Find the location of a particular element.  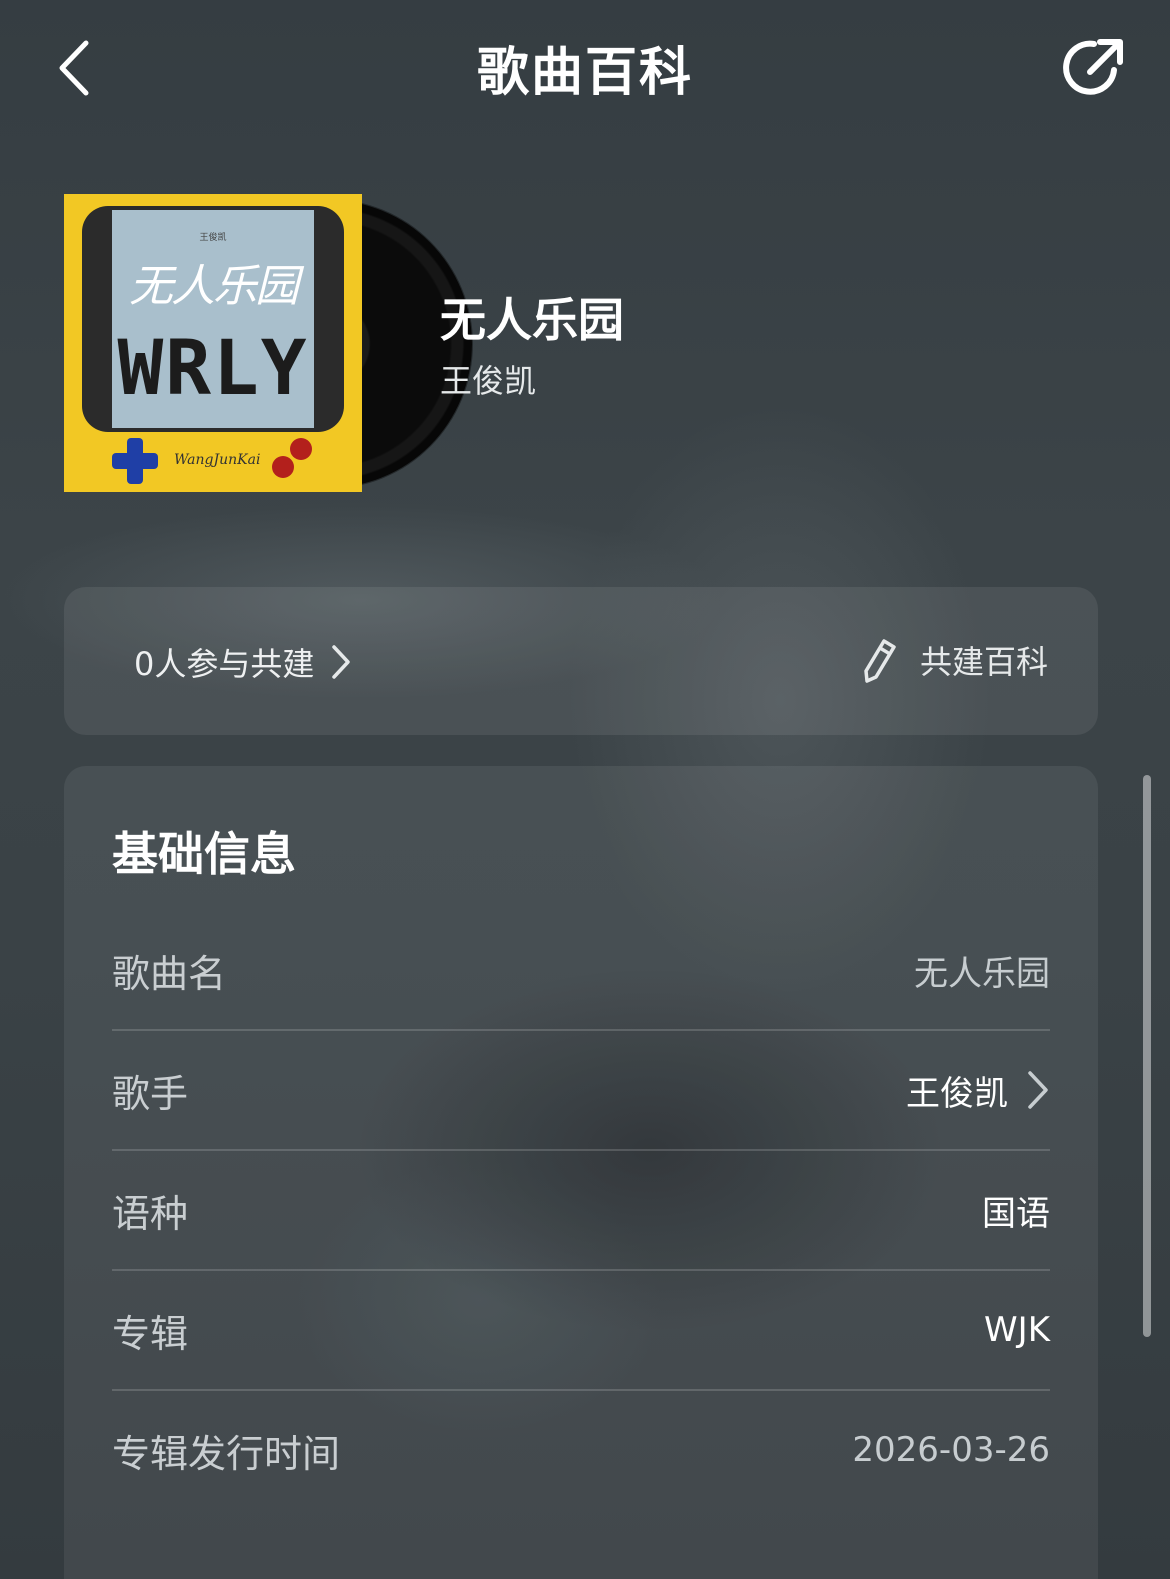

info-row-release-date: 专辑发行时间 2026-03-26 is located at coordinates (581, 1450).